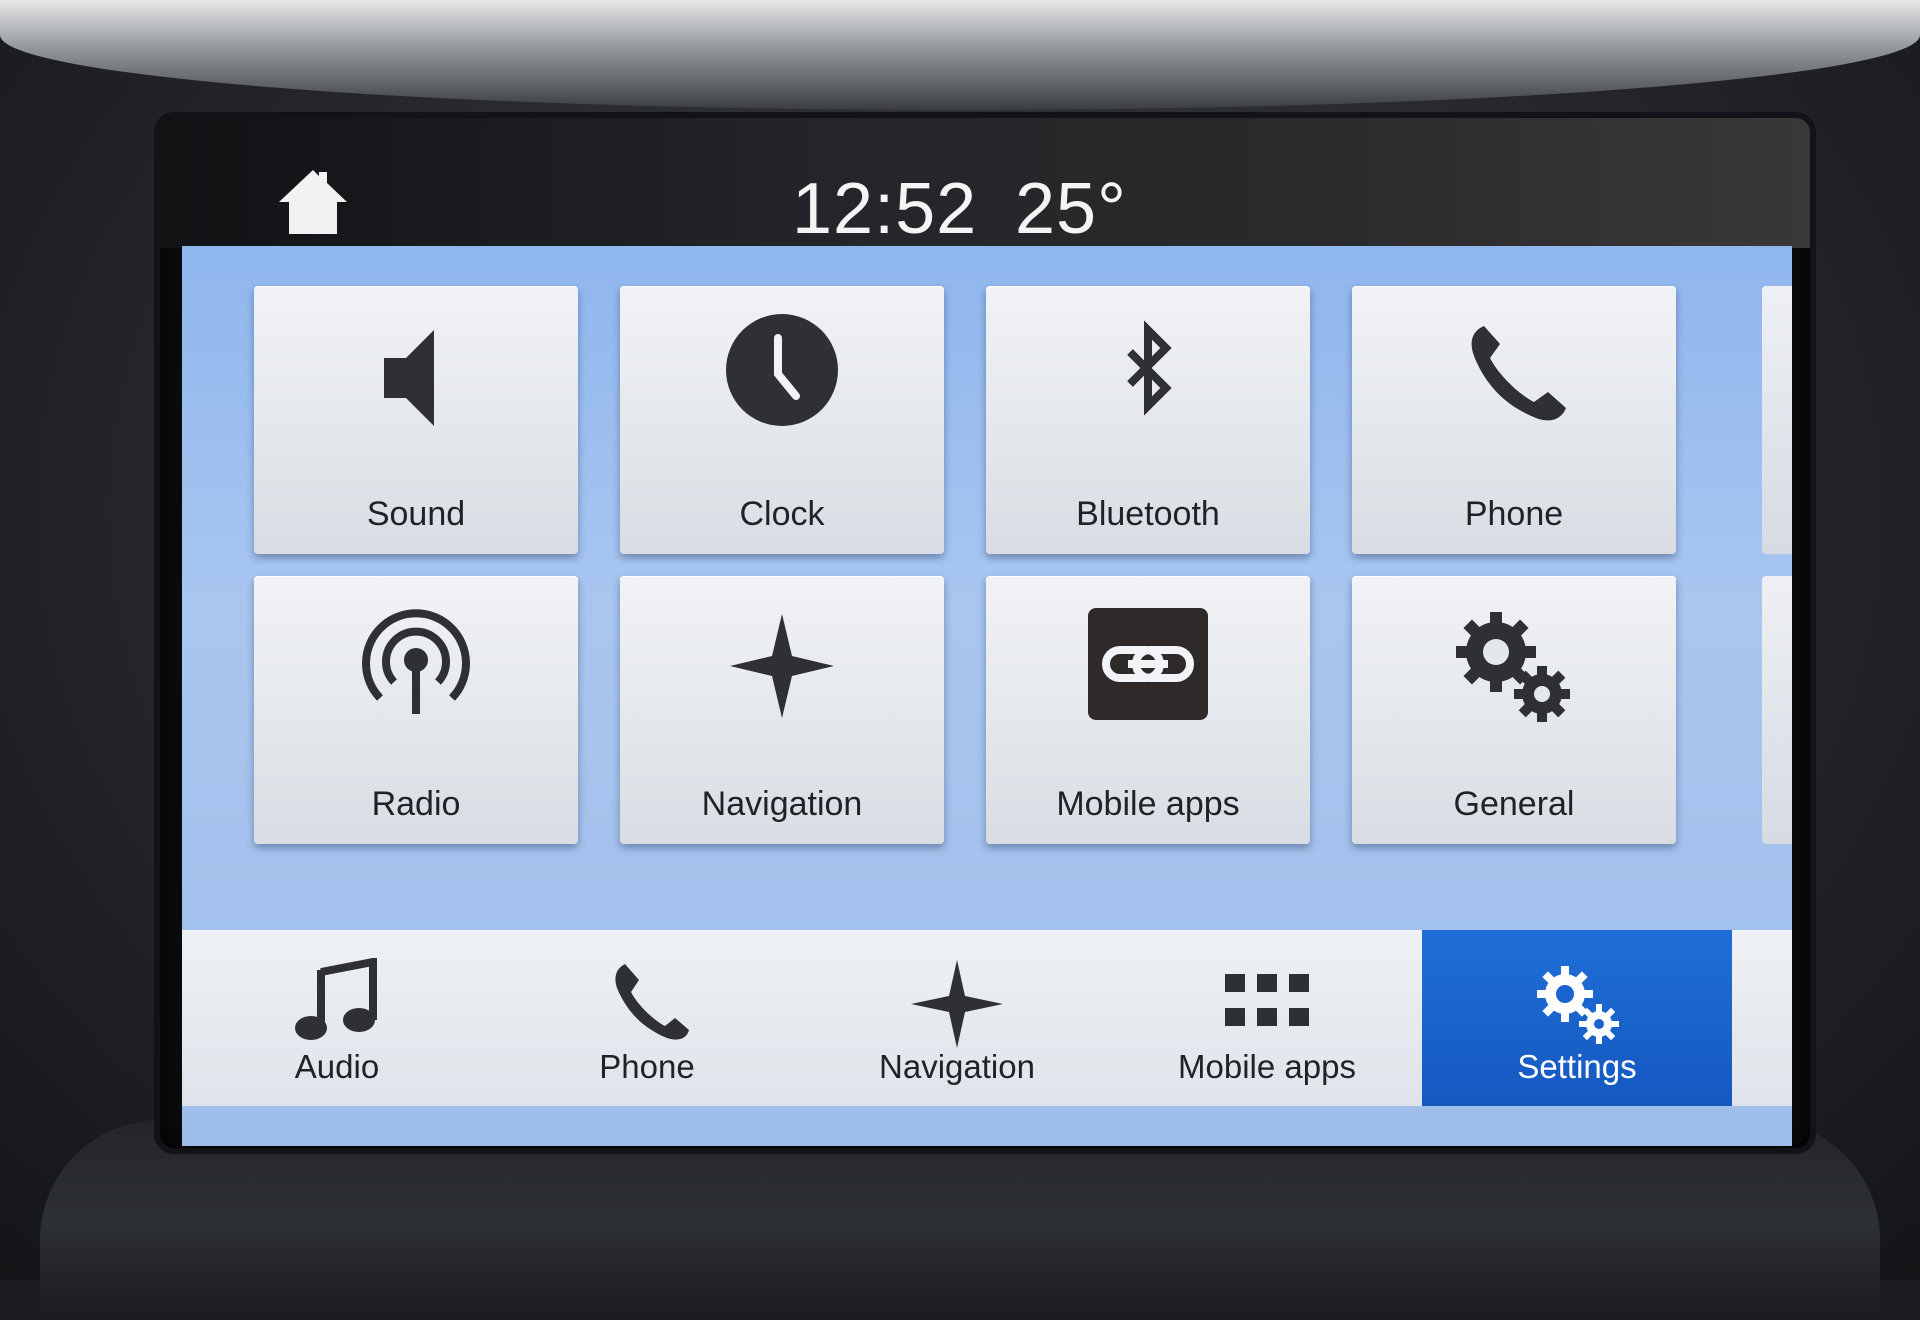 The image size is (1920, 1320). I want to click on tile-label: Clock, so click(782, 514).